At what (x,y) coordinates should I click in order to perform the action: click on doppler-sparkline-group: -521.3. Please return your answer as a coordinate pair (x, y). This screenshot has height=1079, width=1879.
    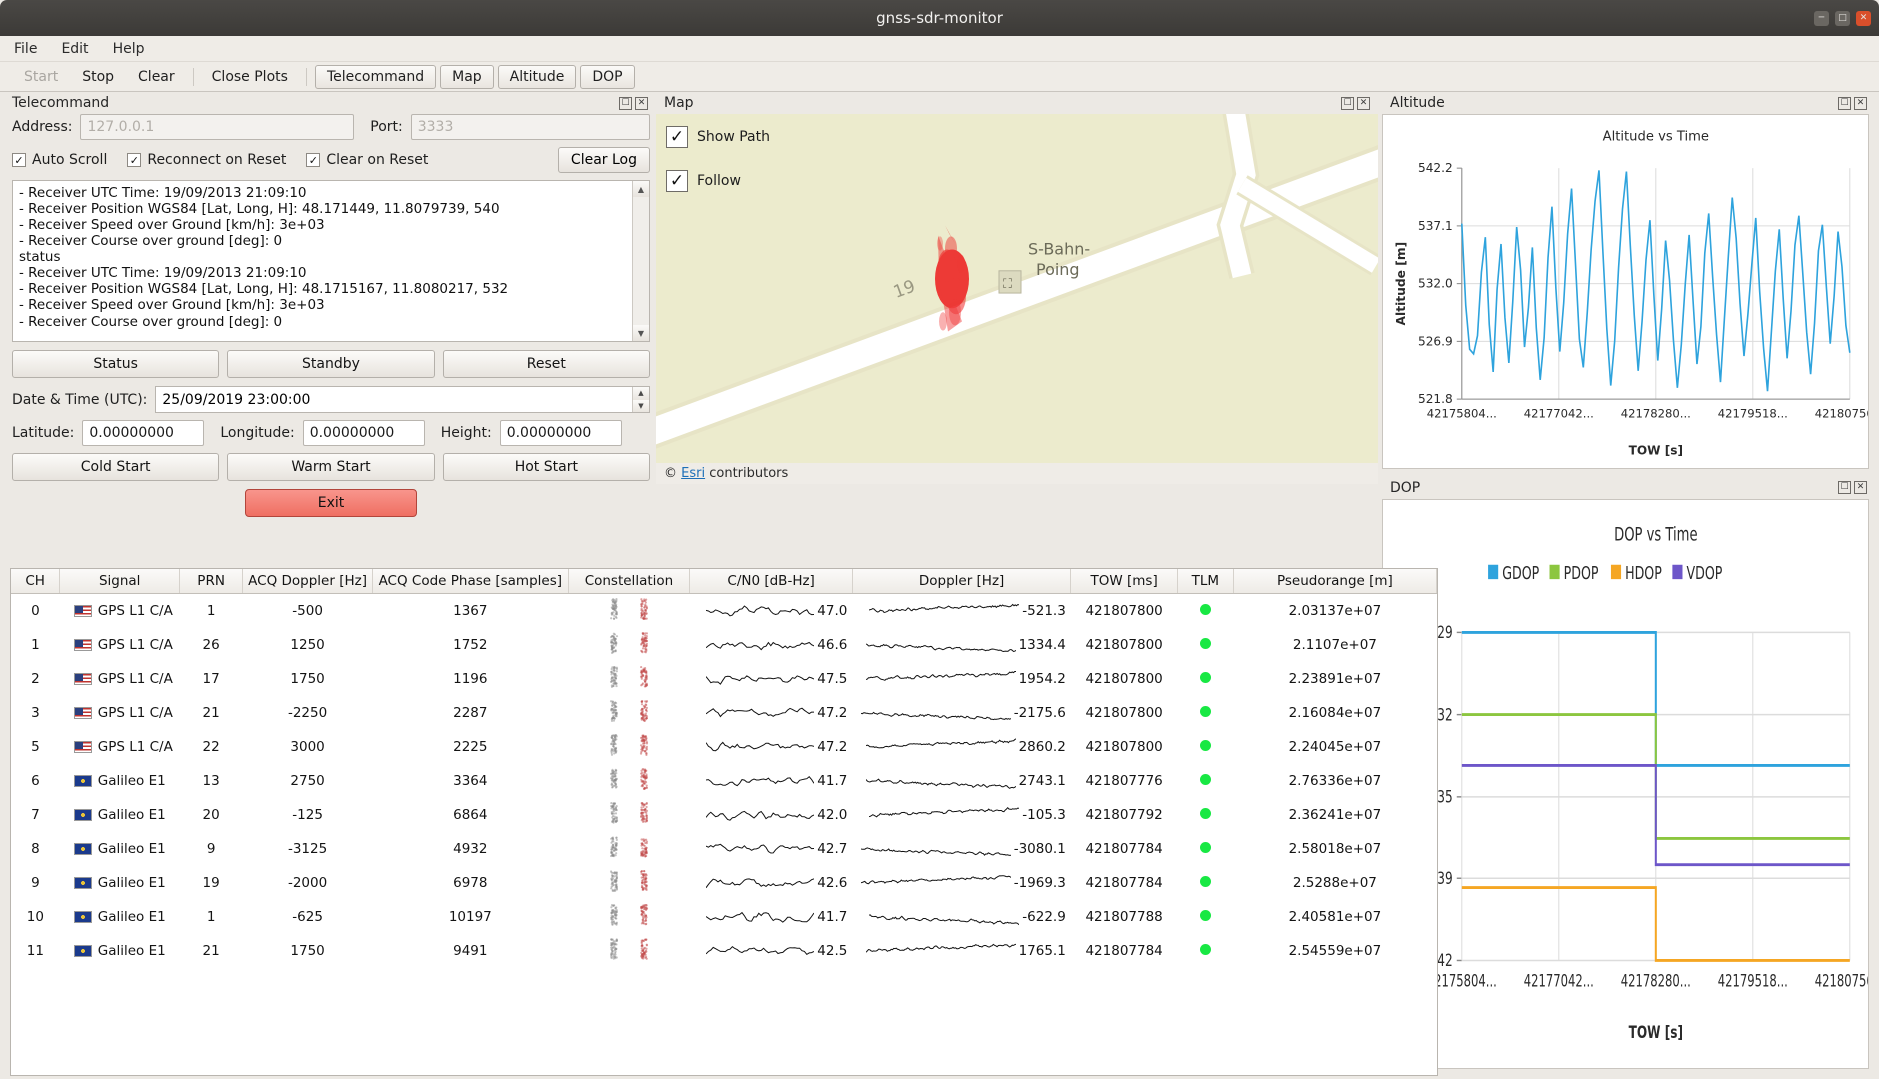
    Looking at the image, I should click on (961, 611).